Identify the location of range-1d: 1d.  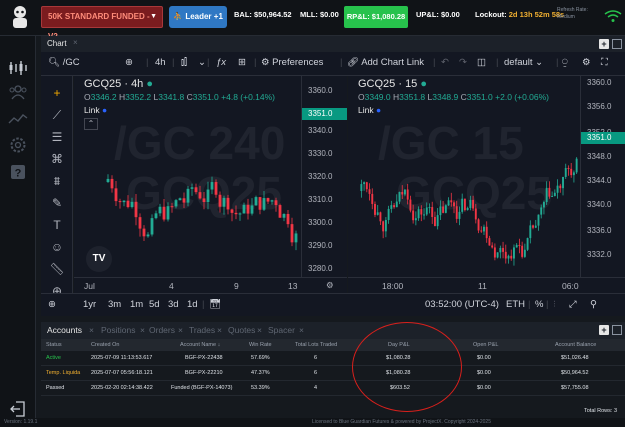
(192, 304).